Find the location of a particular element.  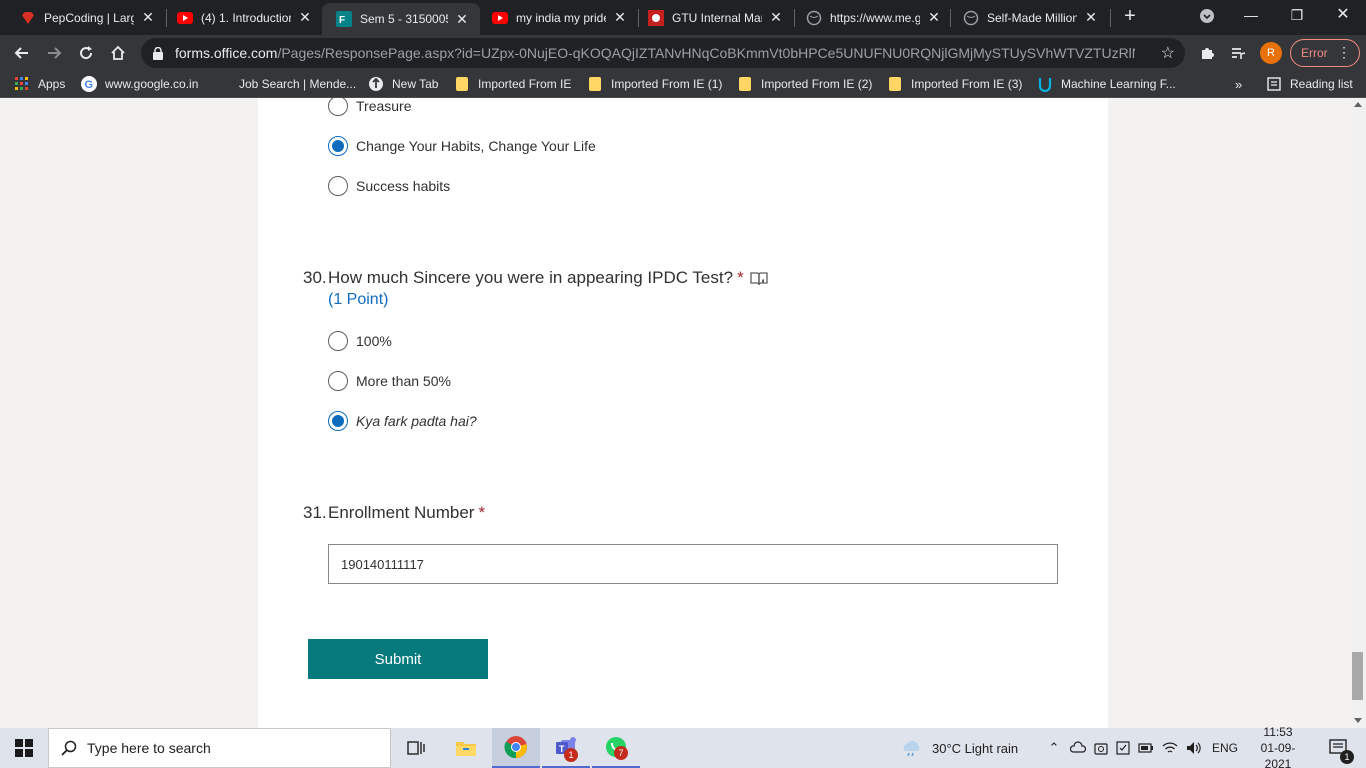

tab-my-india: my india my pride ✕ is located at coordinates (558, 17).